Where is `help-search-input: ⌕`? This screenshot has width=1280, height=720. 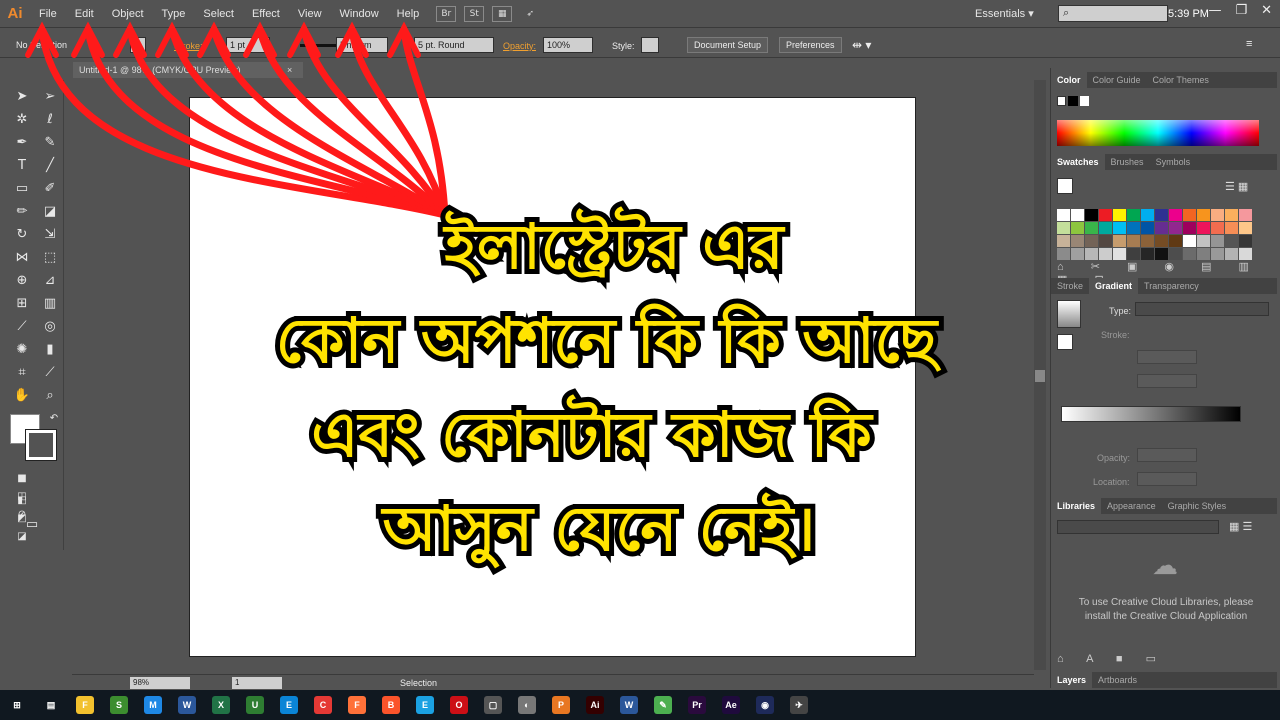
help-search-input: ⌕ is located at coordinates (1113, 13).